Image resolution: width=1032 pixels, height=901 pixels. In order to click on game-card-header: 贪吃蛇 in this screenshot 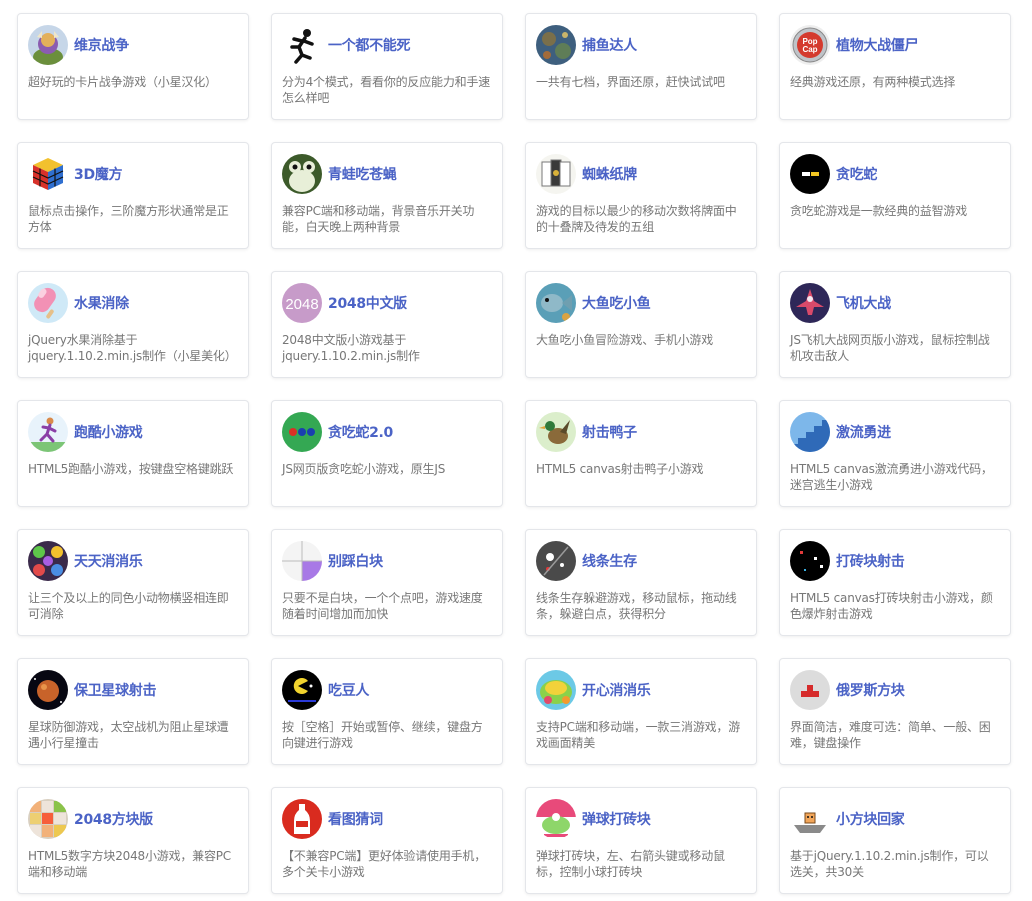, I will do `click(895, 174)`.